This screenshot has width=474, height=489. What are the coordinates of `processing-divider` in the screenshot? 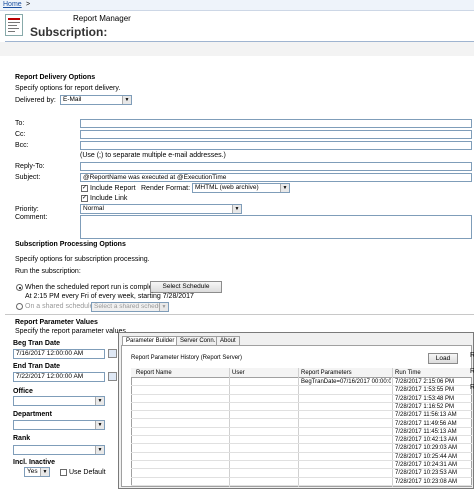 It's located at (239, 314).